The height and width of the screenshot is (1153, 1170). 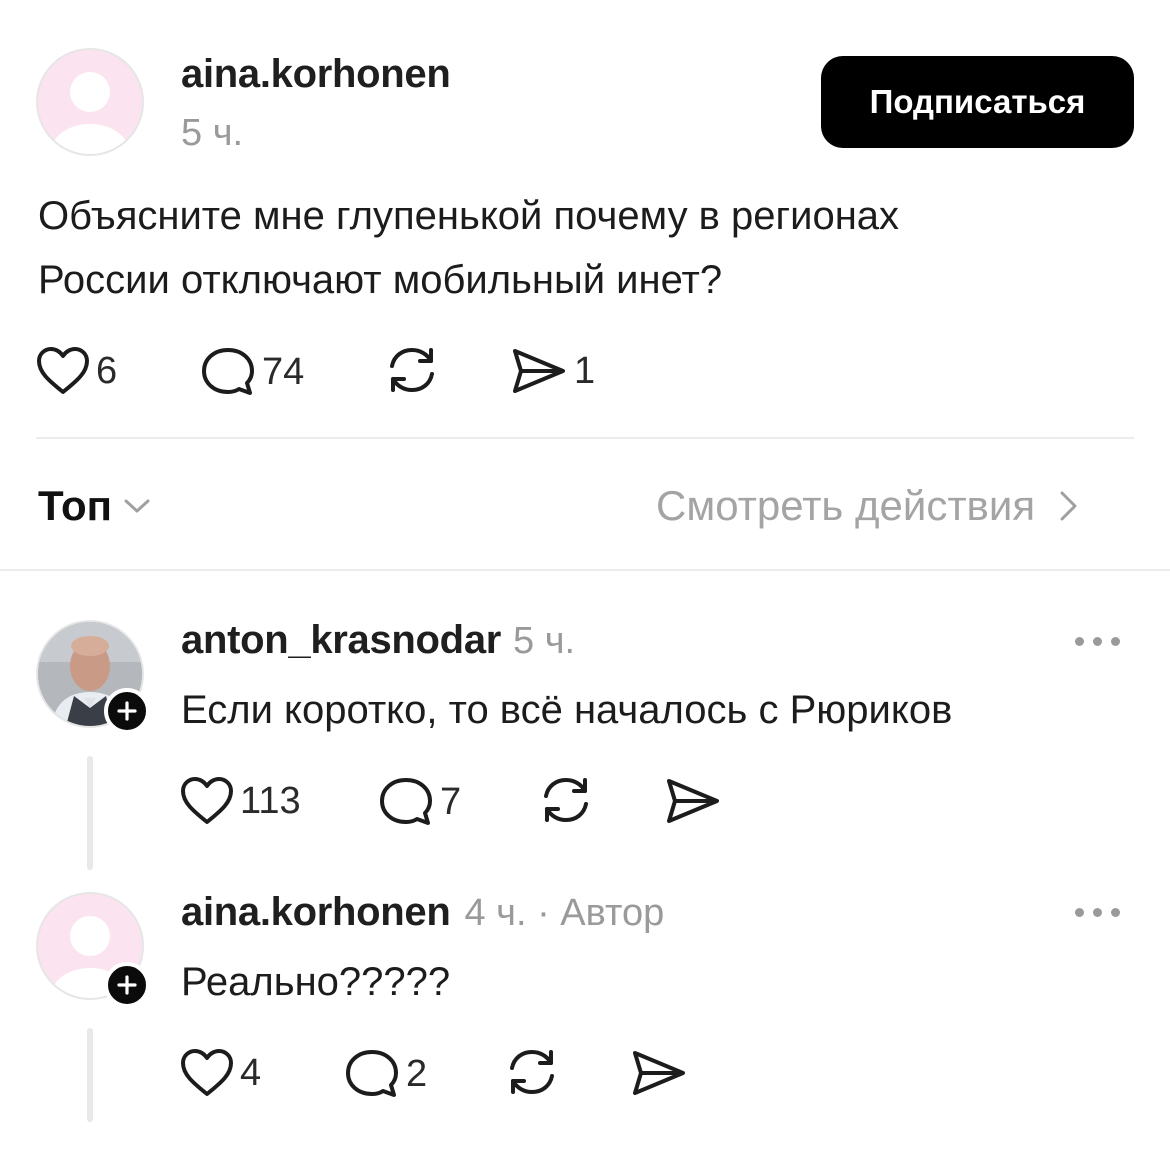 I want to click on chevron-right-icon, so click(x=1068, y=506).